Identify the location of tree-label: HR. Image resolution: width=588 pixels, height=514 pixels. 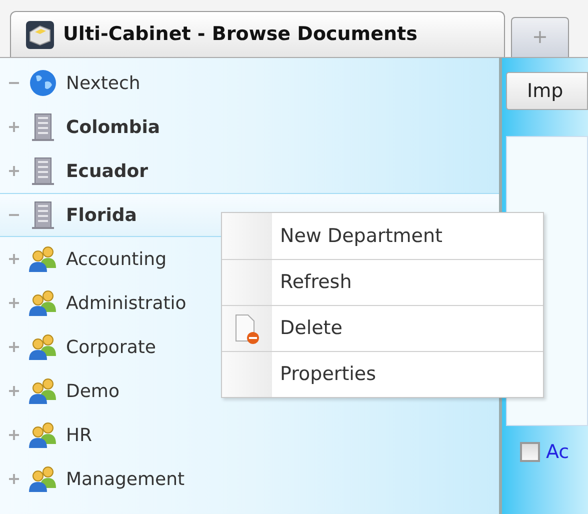
(79, 436).